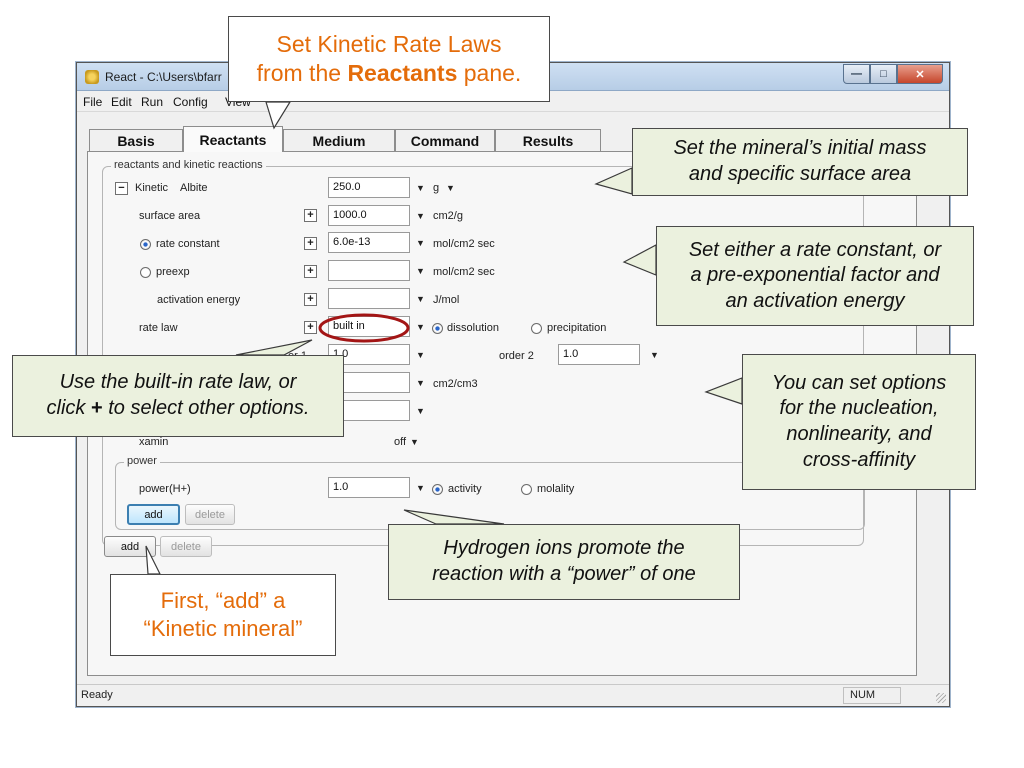 Image resolution: width=1024 pixels, height=768 pixels. What do you see at coordinates (364, 328) in the screenshot?
I see `rate-law-highlight-ellipse` at bounding box center [364, 328].